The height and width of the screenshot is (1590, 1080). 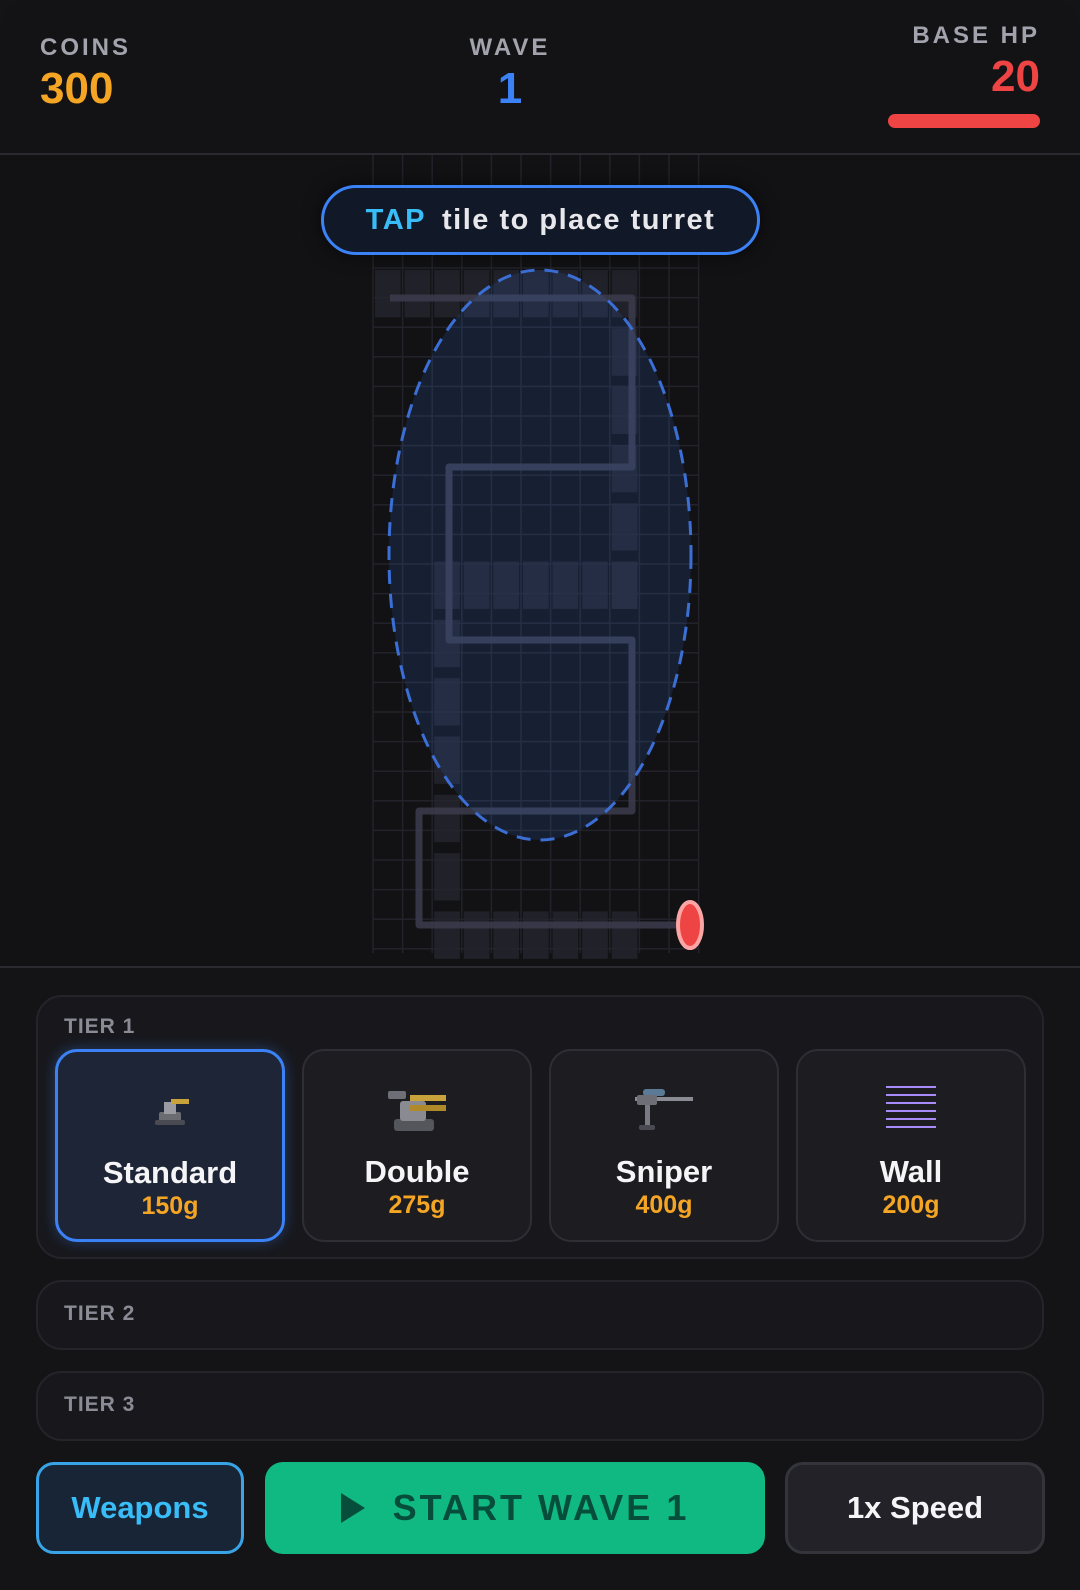 What do you see at coordinates (100, 1404) in the screenshot?
I see `tier-3-label: TIER 3` at bounding box center [100, 1404].